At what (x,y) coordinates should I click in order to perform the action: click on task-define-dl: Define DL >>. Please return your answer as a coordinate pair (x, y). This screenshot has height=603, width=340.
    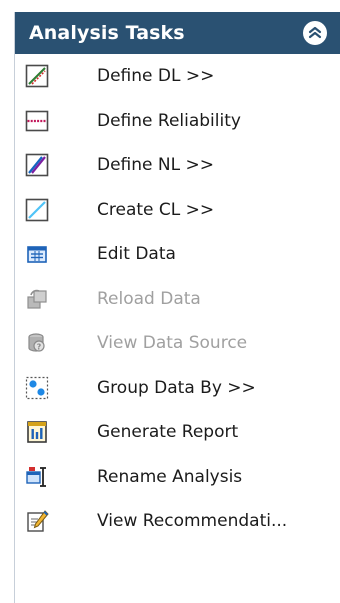
    Looking at the image, I should click on (177, 76).